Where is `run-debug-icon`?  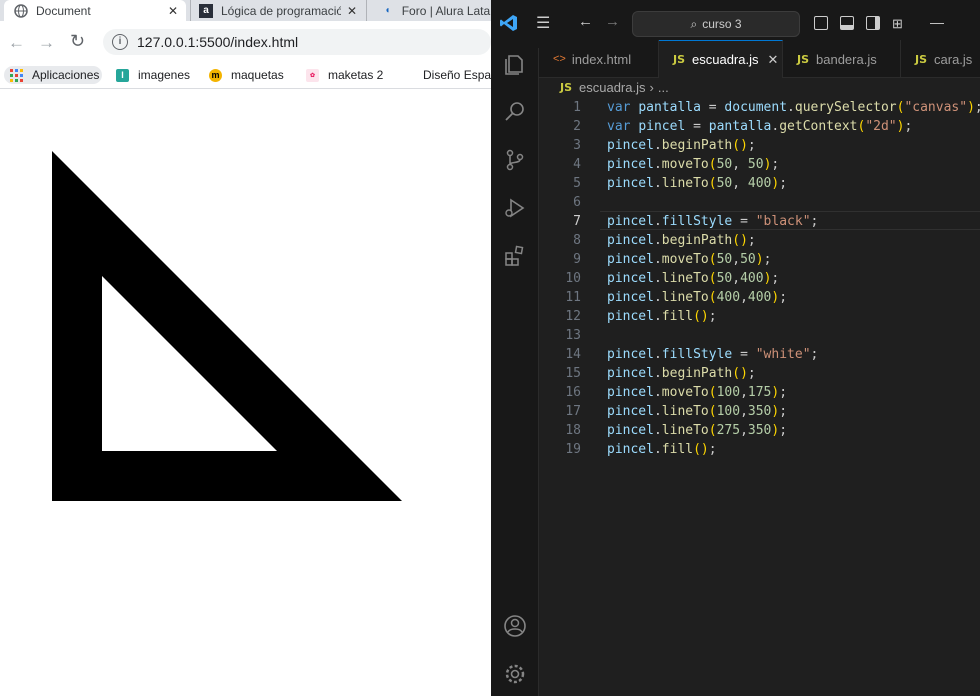
run-debug-icon is located at coordinates (515, 208).